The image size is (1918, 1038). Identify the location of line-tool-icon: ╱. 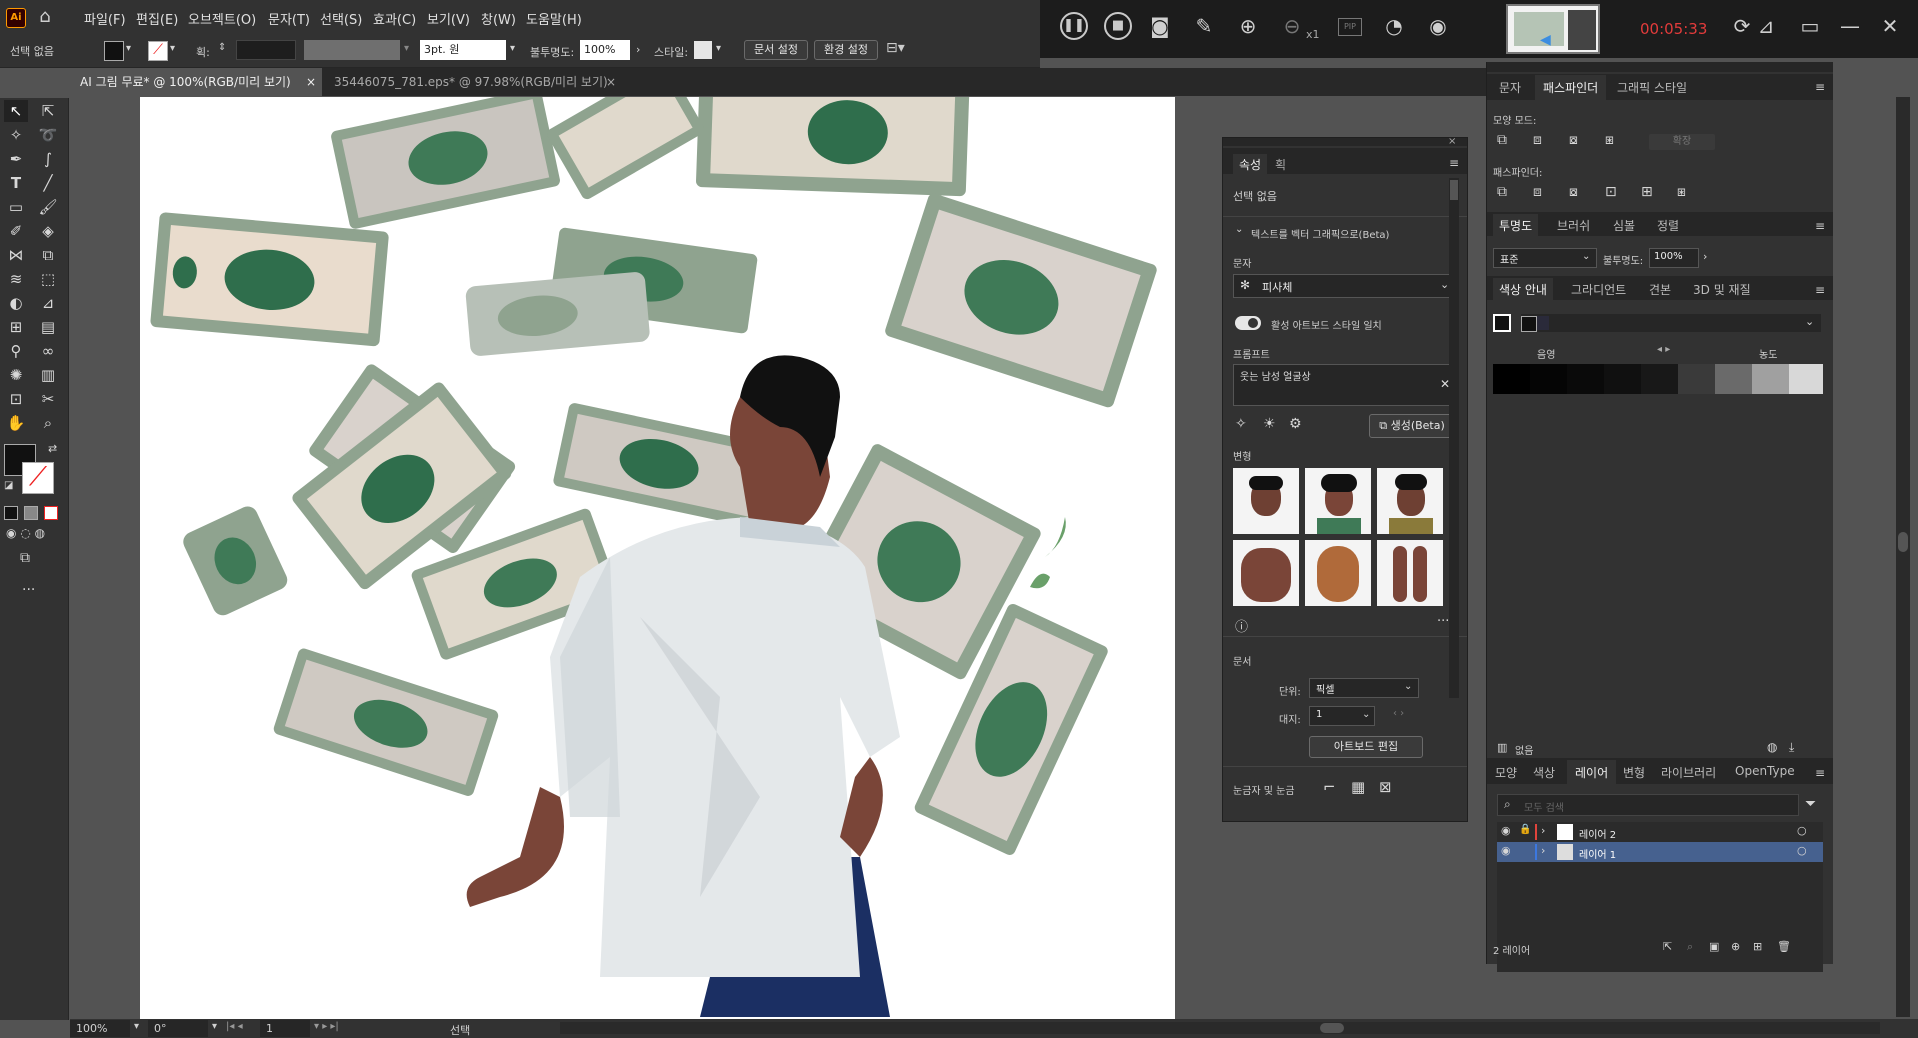
(48, 183).